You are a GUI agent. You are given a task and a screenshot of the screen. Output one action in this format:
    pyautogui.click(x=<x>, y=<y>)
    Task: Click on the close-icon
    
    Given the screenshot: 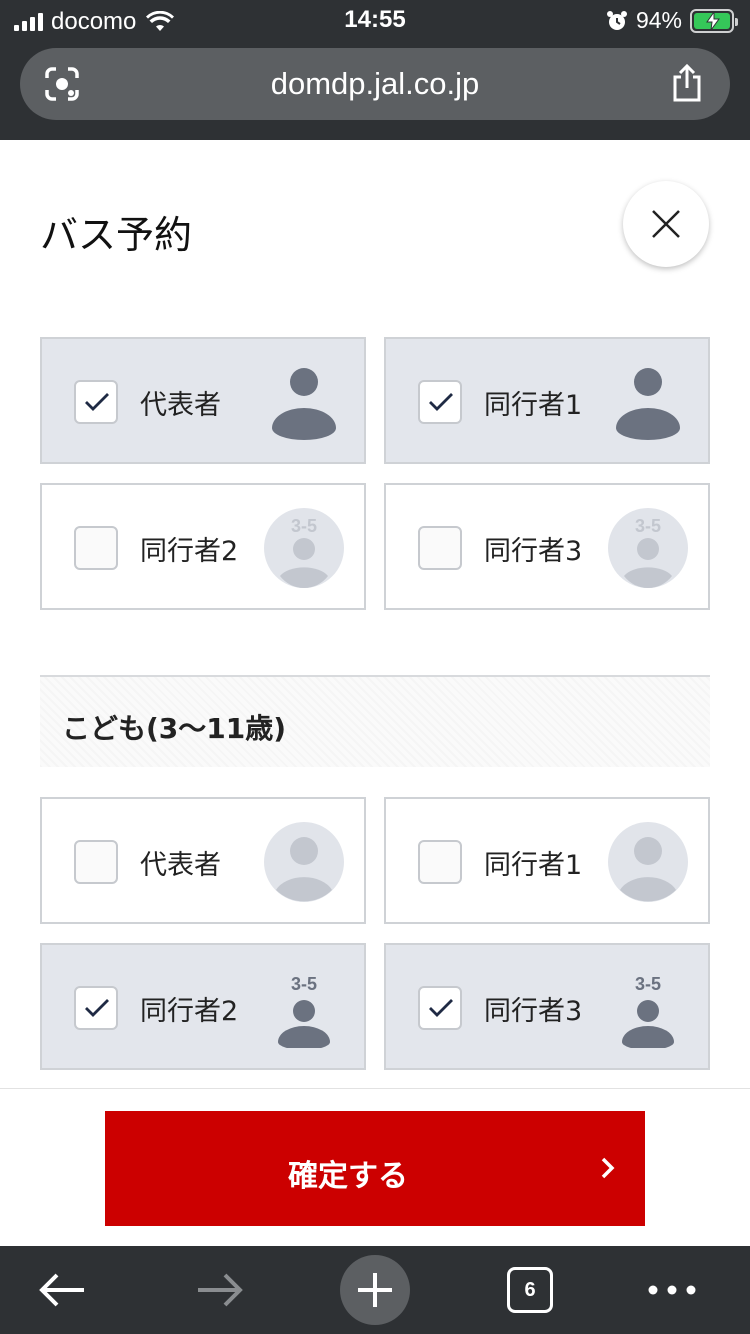 What is the action you would take?
    pyautogui.click(x=666, y=224)
    